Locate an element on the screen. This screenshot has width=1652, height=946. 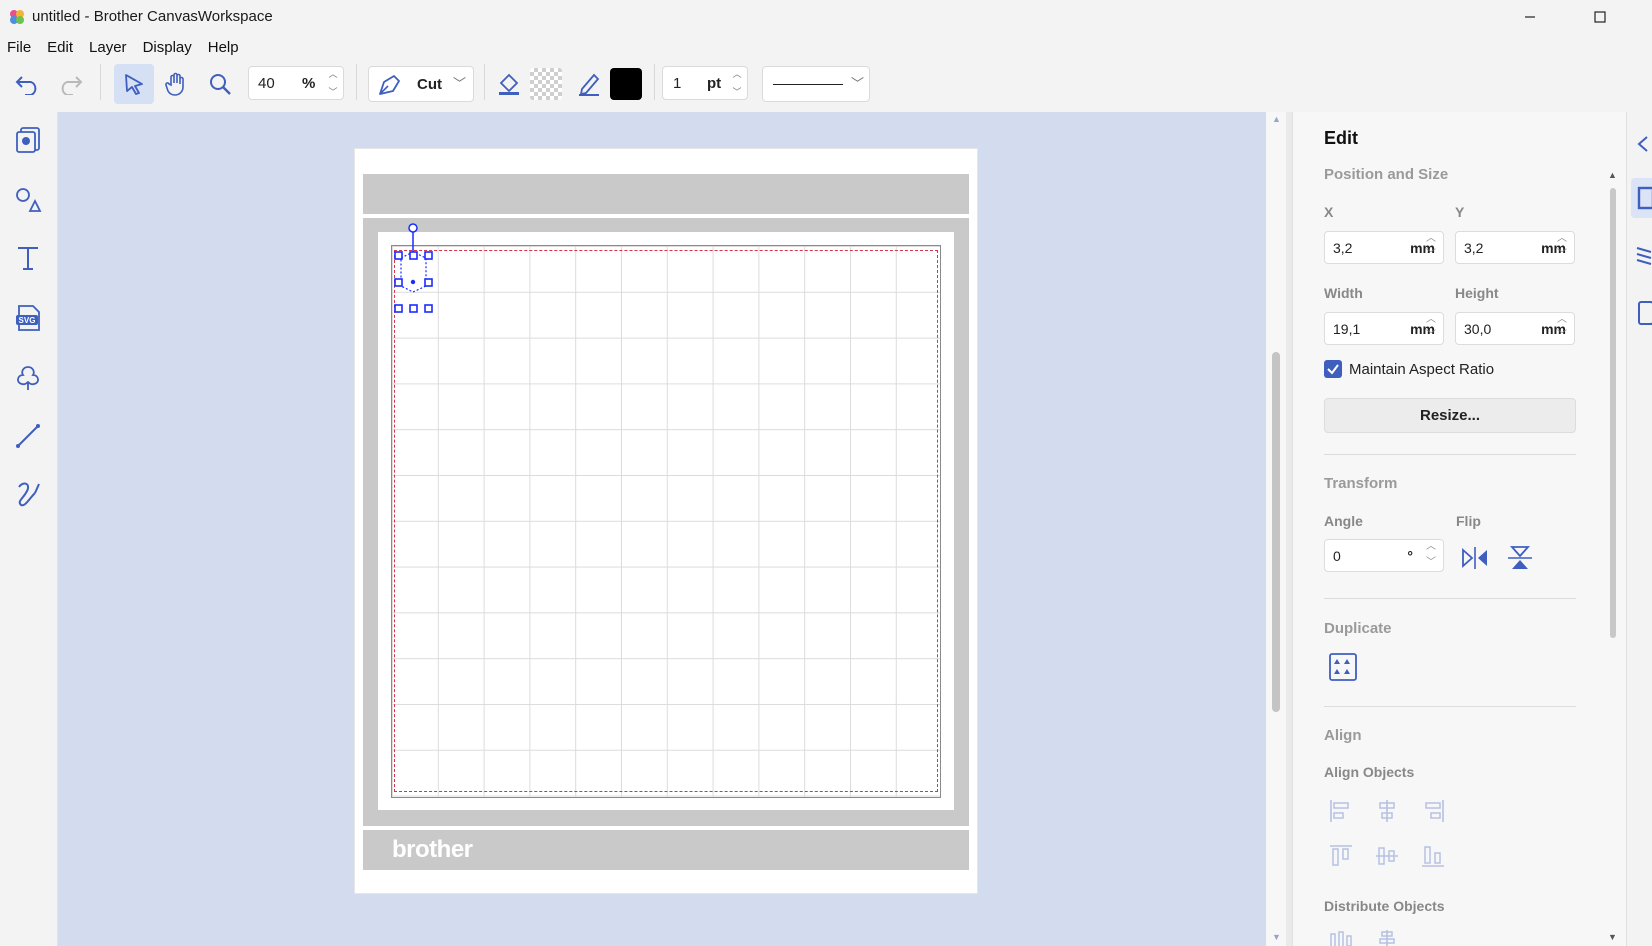
redo-icon is located at coordinates (72, 85).